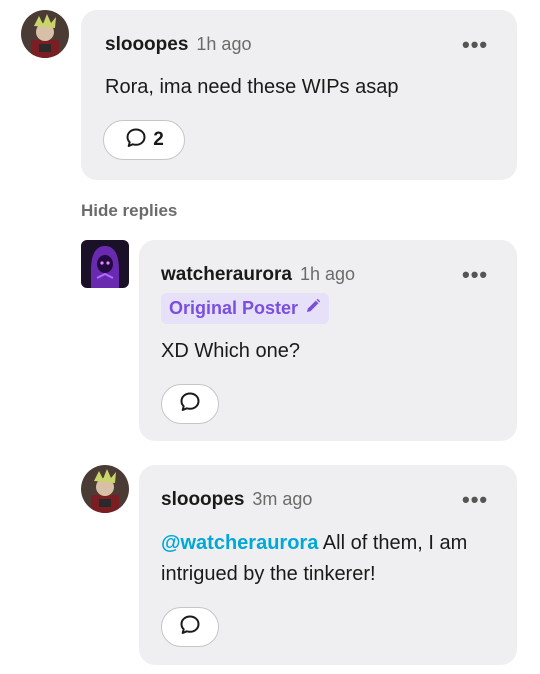 The height and width of the screenshot is (674, 540). What do you see at coordinates (282, 499) in the screenshot?
I see `reply-time: 3m ago` at bounding box center [282, 499].